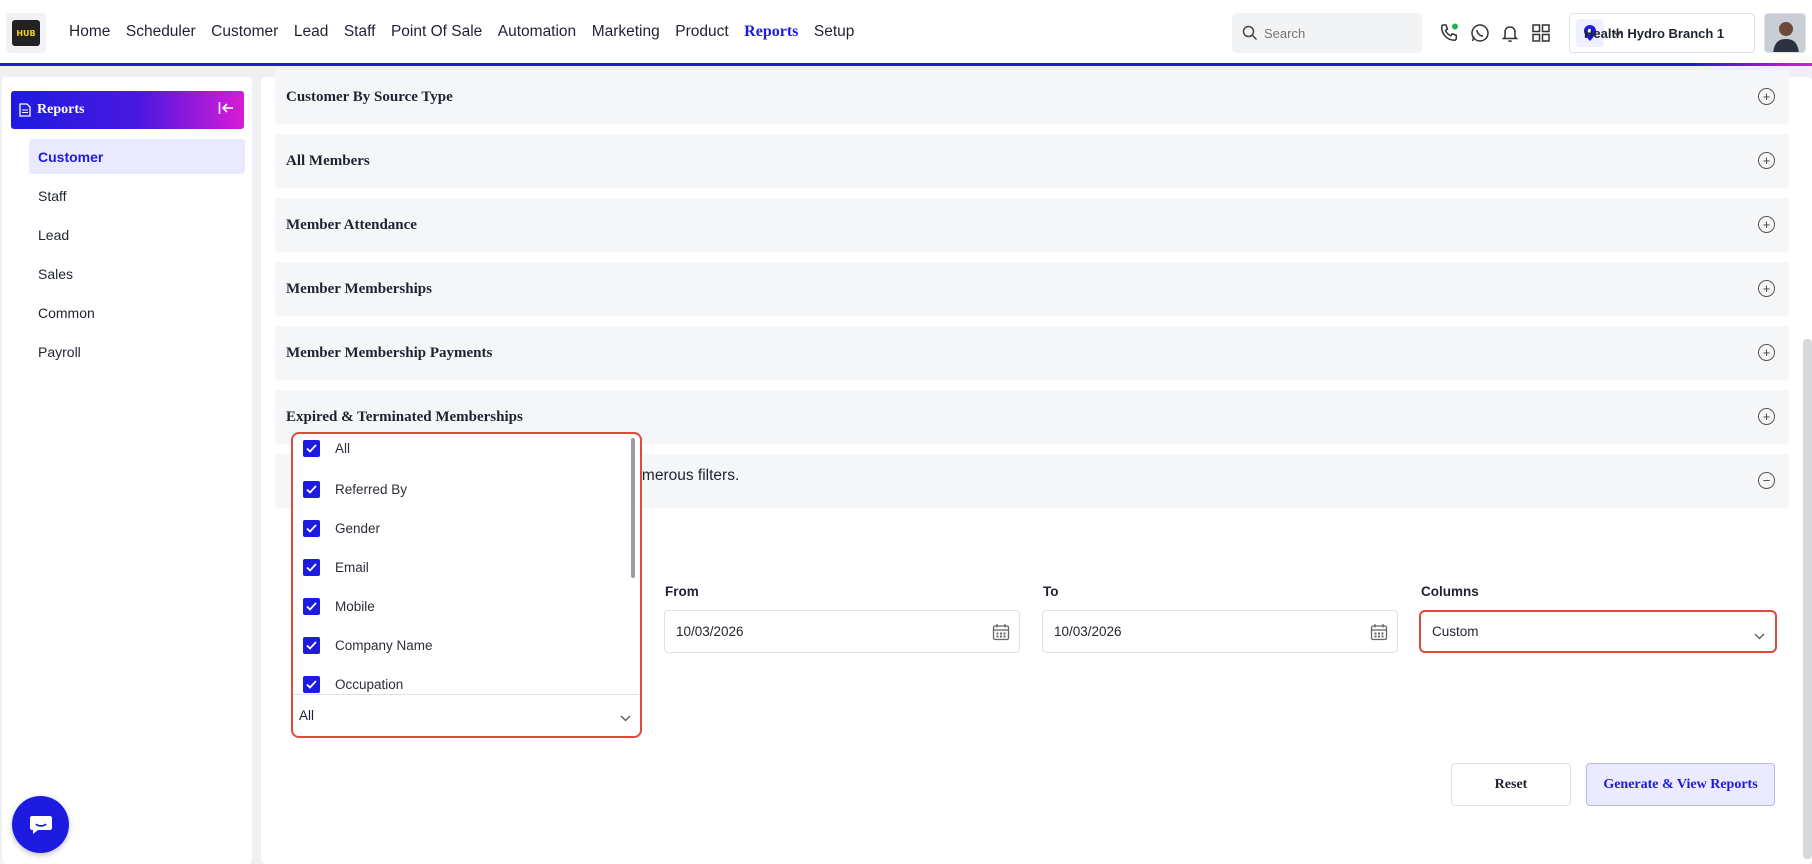  What do you see at coordinates (1680, 784) in the screenshot?
I see `generate-view-reports-button: Generate & View Reports` at bounding box center [1680, 784].